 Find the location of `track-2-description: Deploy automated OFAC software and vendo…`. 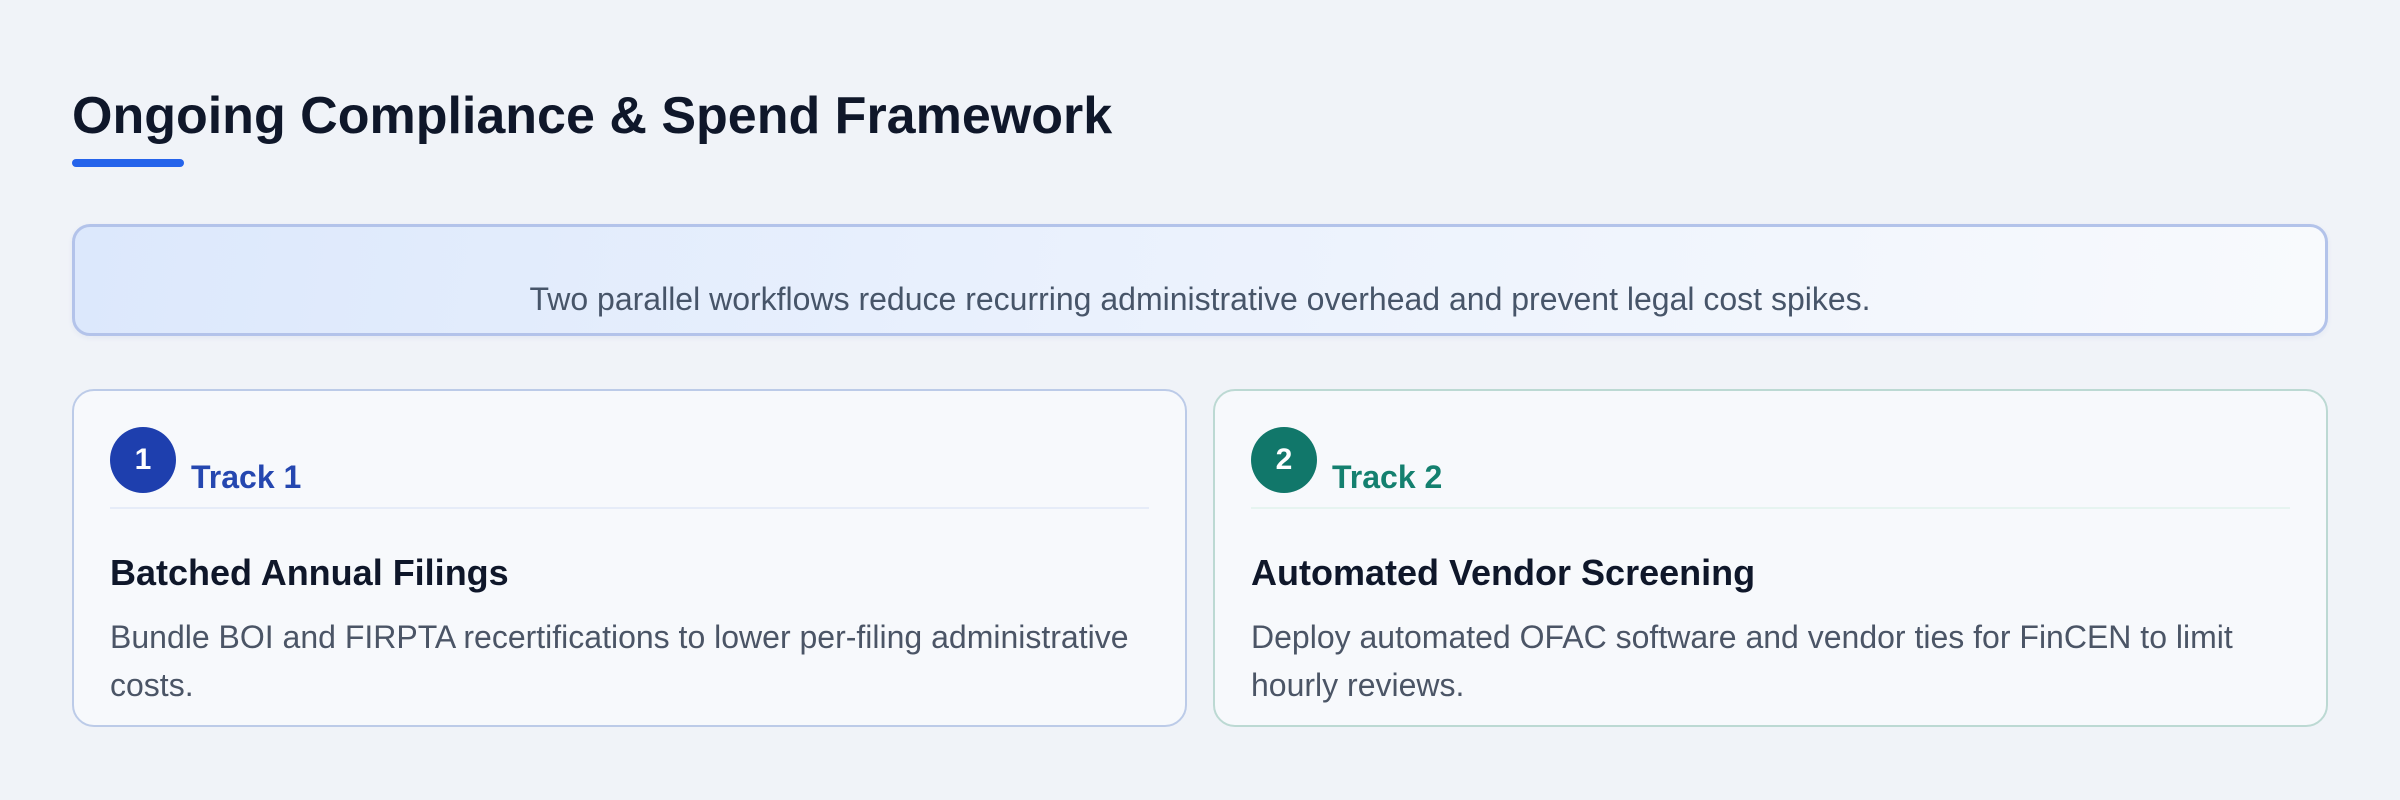

track-2-description: Deploy automated OFAC software and vendo… is located at coordinates (1742, 661).